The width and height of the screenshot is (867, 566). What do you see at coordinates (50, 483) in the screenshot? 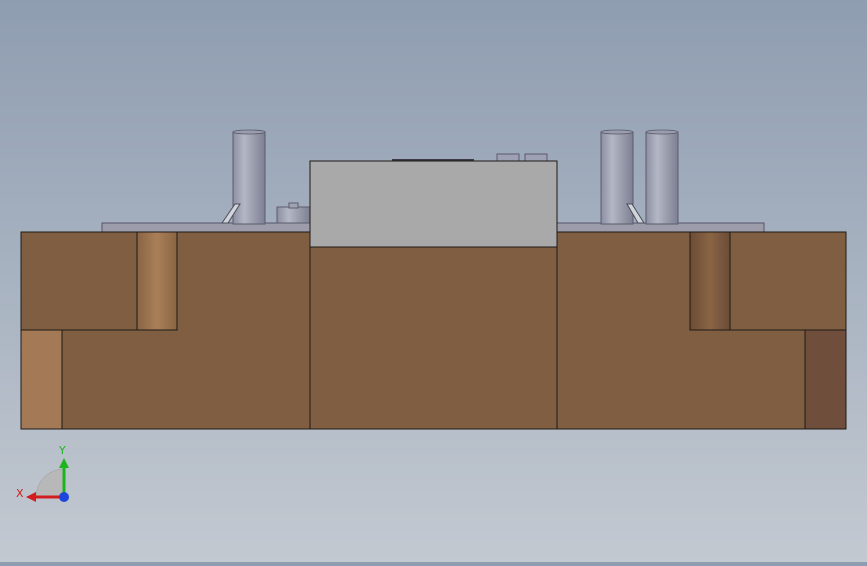
I see `triad-quarter-disc` at bounding box center [50, 483].